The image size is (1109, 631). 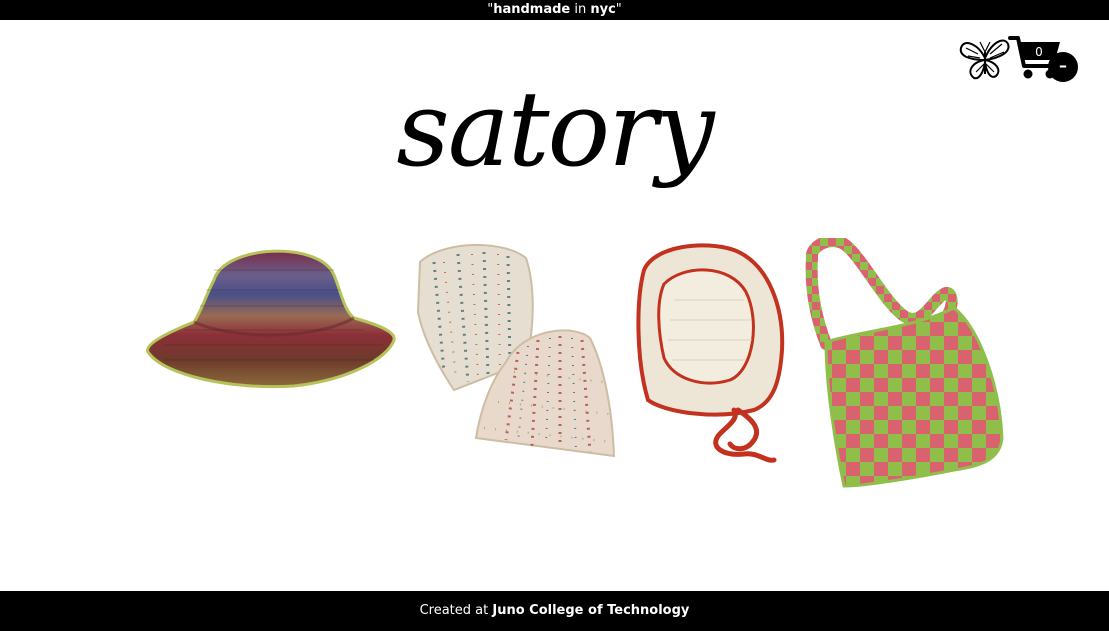 I want to click on bonnet-image, so click(x=710, y=353).